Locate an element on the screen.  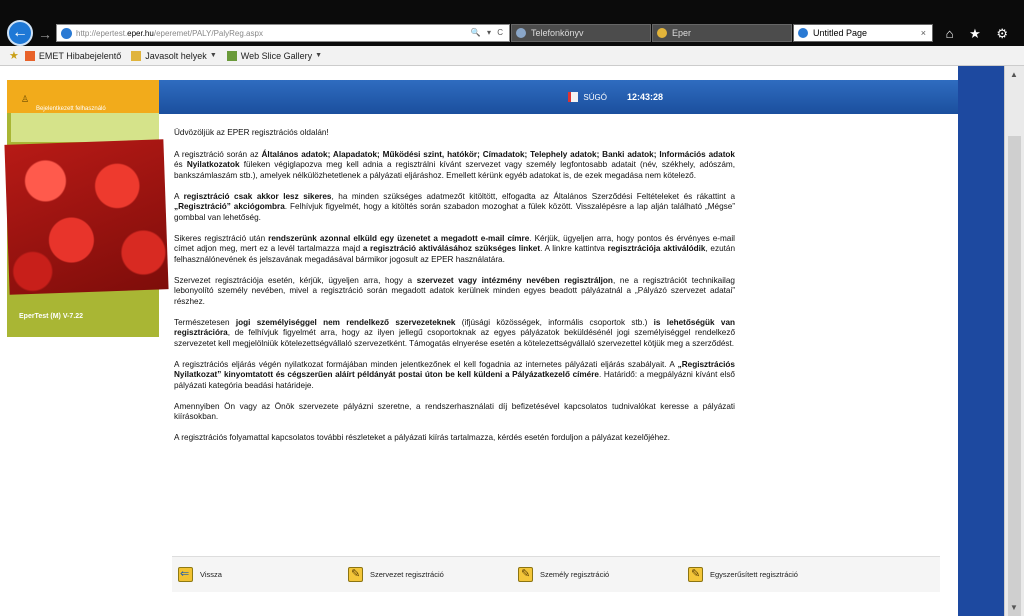
url-prefix: http://epertest. is located at coordinates (102, 33).